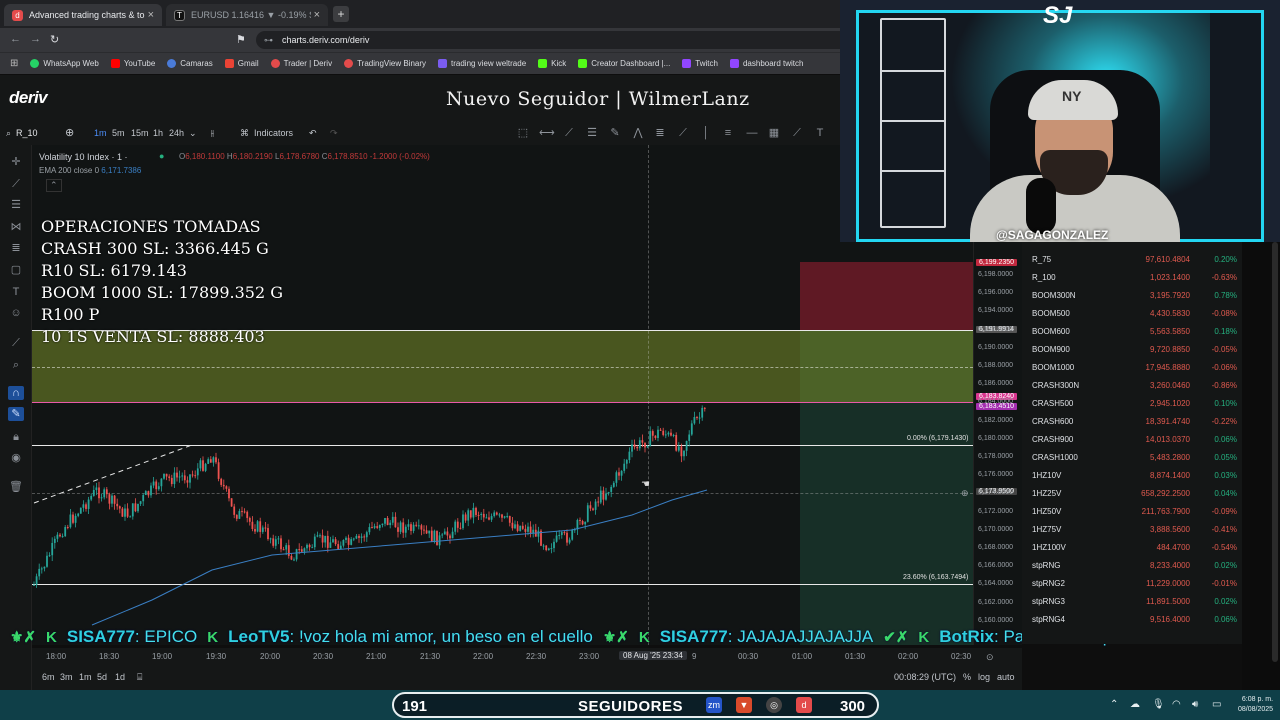 This screenshot has width=1280, height=720. Describe the element at coordinates (967, 677) in the screenshot. I see `percent-toggle: %` at that location.